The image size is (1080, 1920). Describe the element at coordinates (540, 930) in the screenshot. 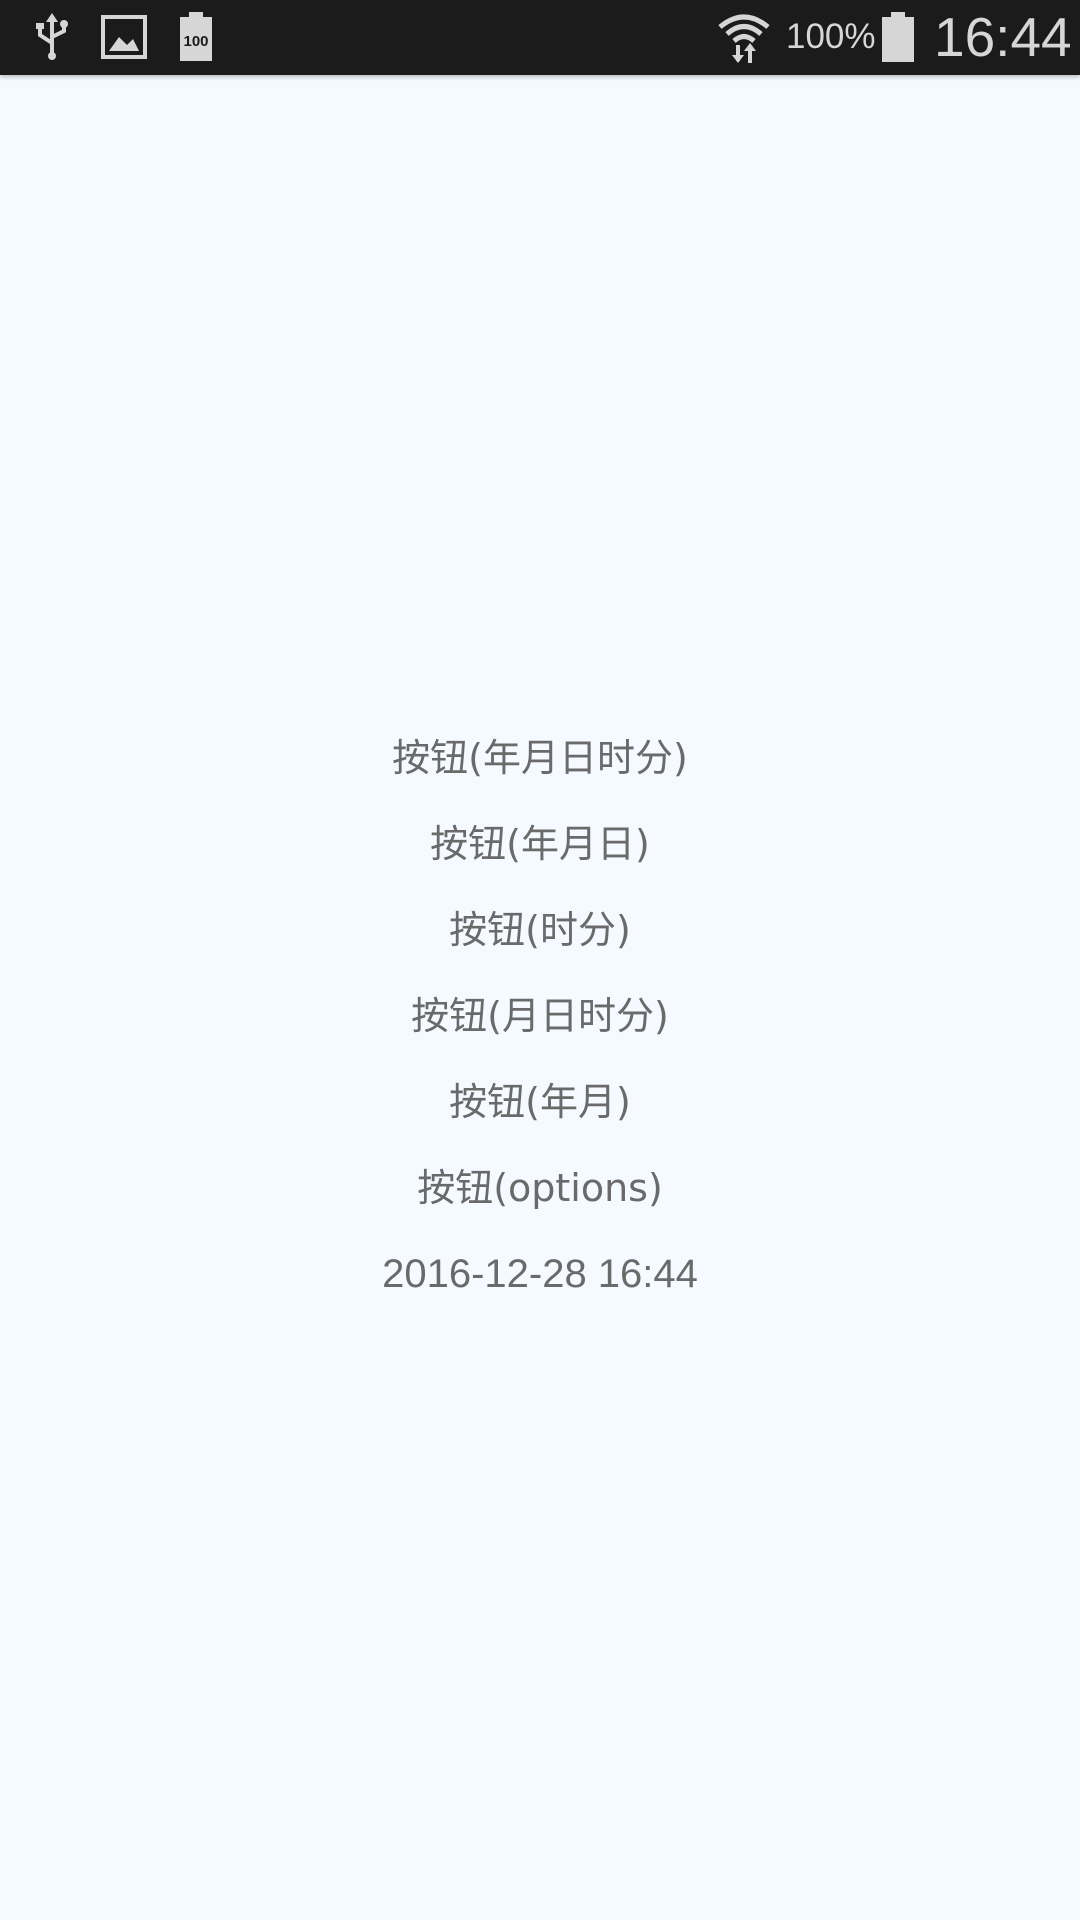

I see `datetime-hm-button: 按钮(时分)` at that location.